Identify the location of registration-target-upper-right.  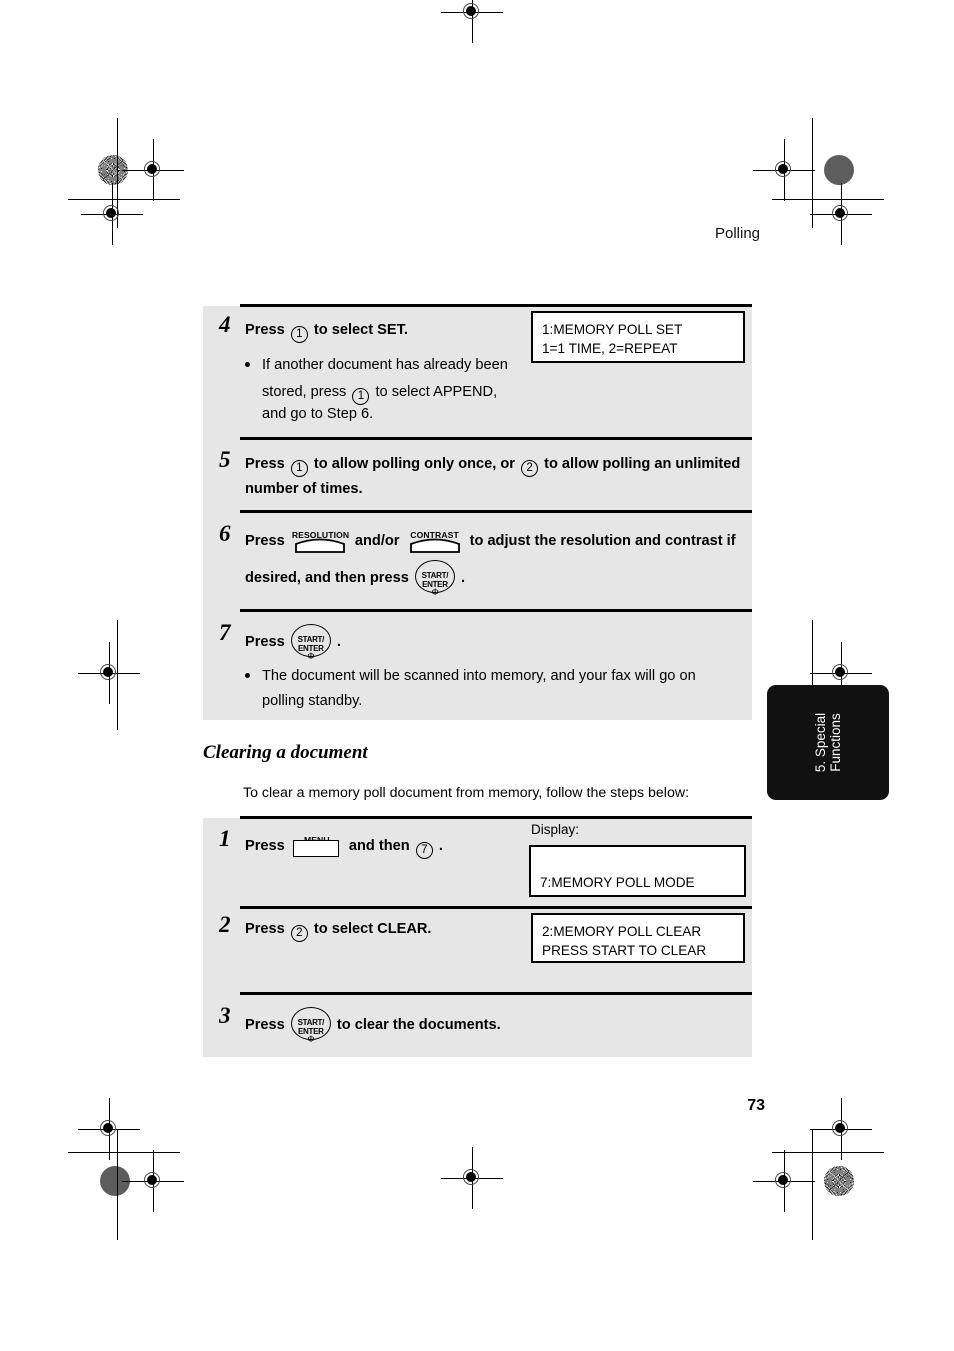
(841, 214).